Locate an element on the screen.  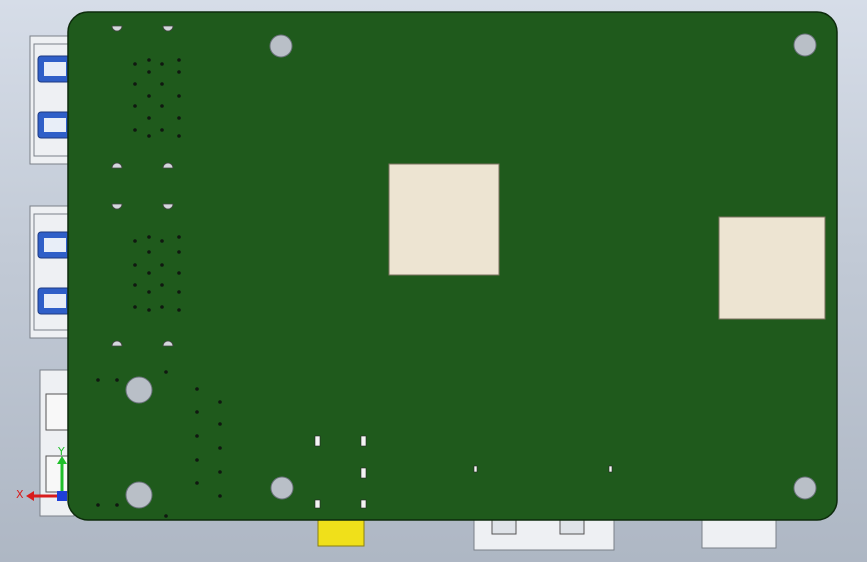
soc-pad is located at coordinates (444, 219).